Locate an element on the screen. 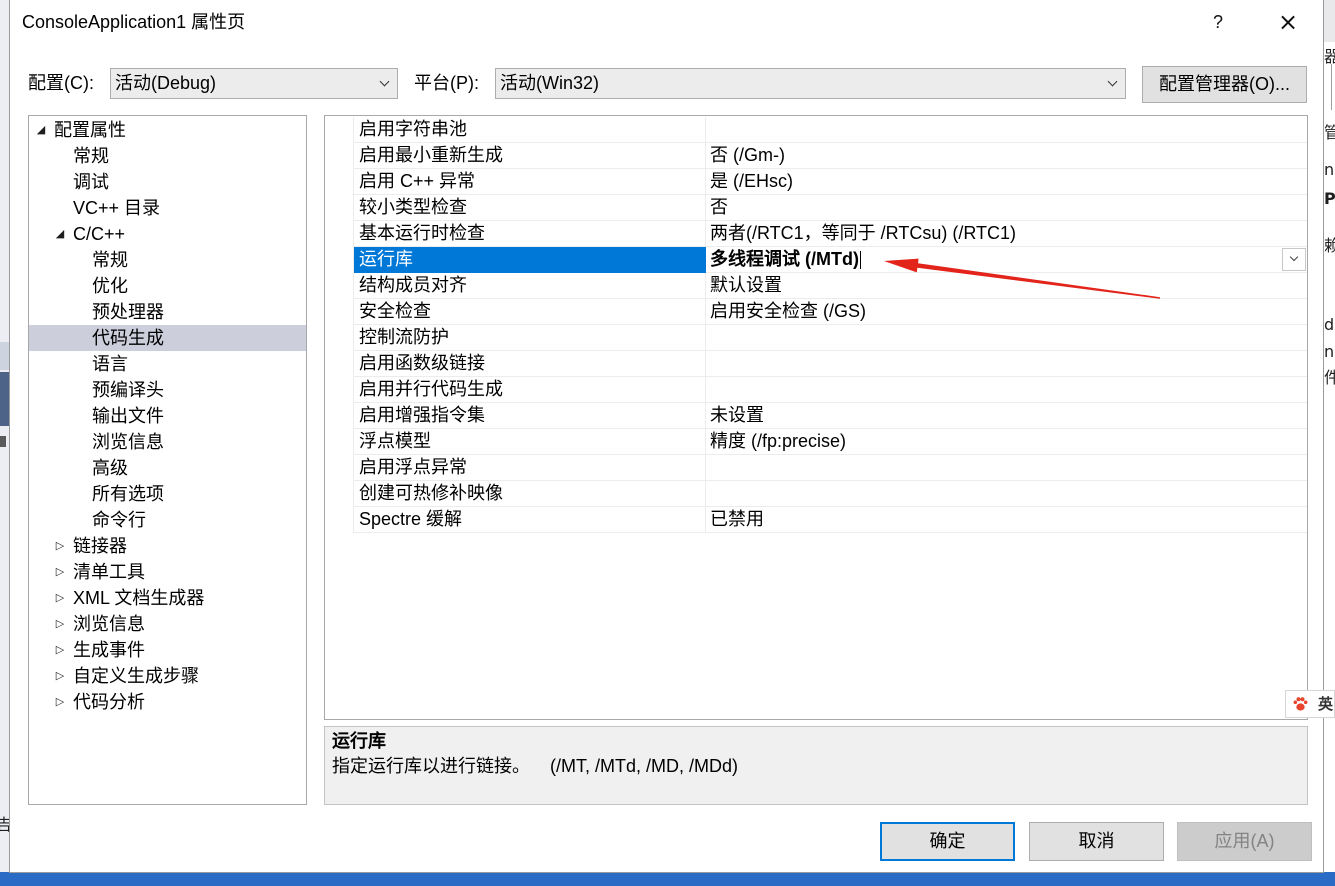 Image resolution: width=1335 pixels, height=886 pixels. ok-button: 确定 is located at coordinates (947, 841).